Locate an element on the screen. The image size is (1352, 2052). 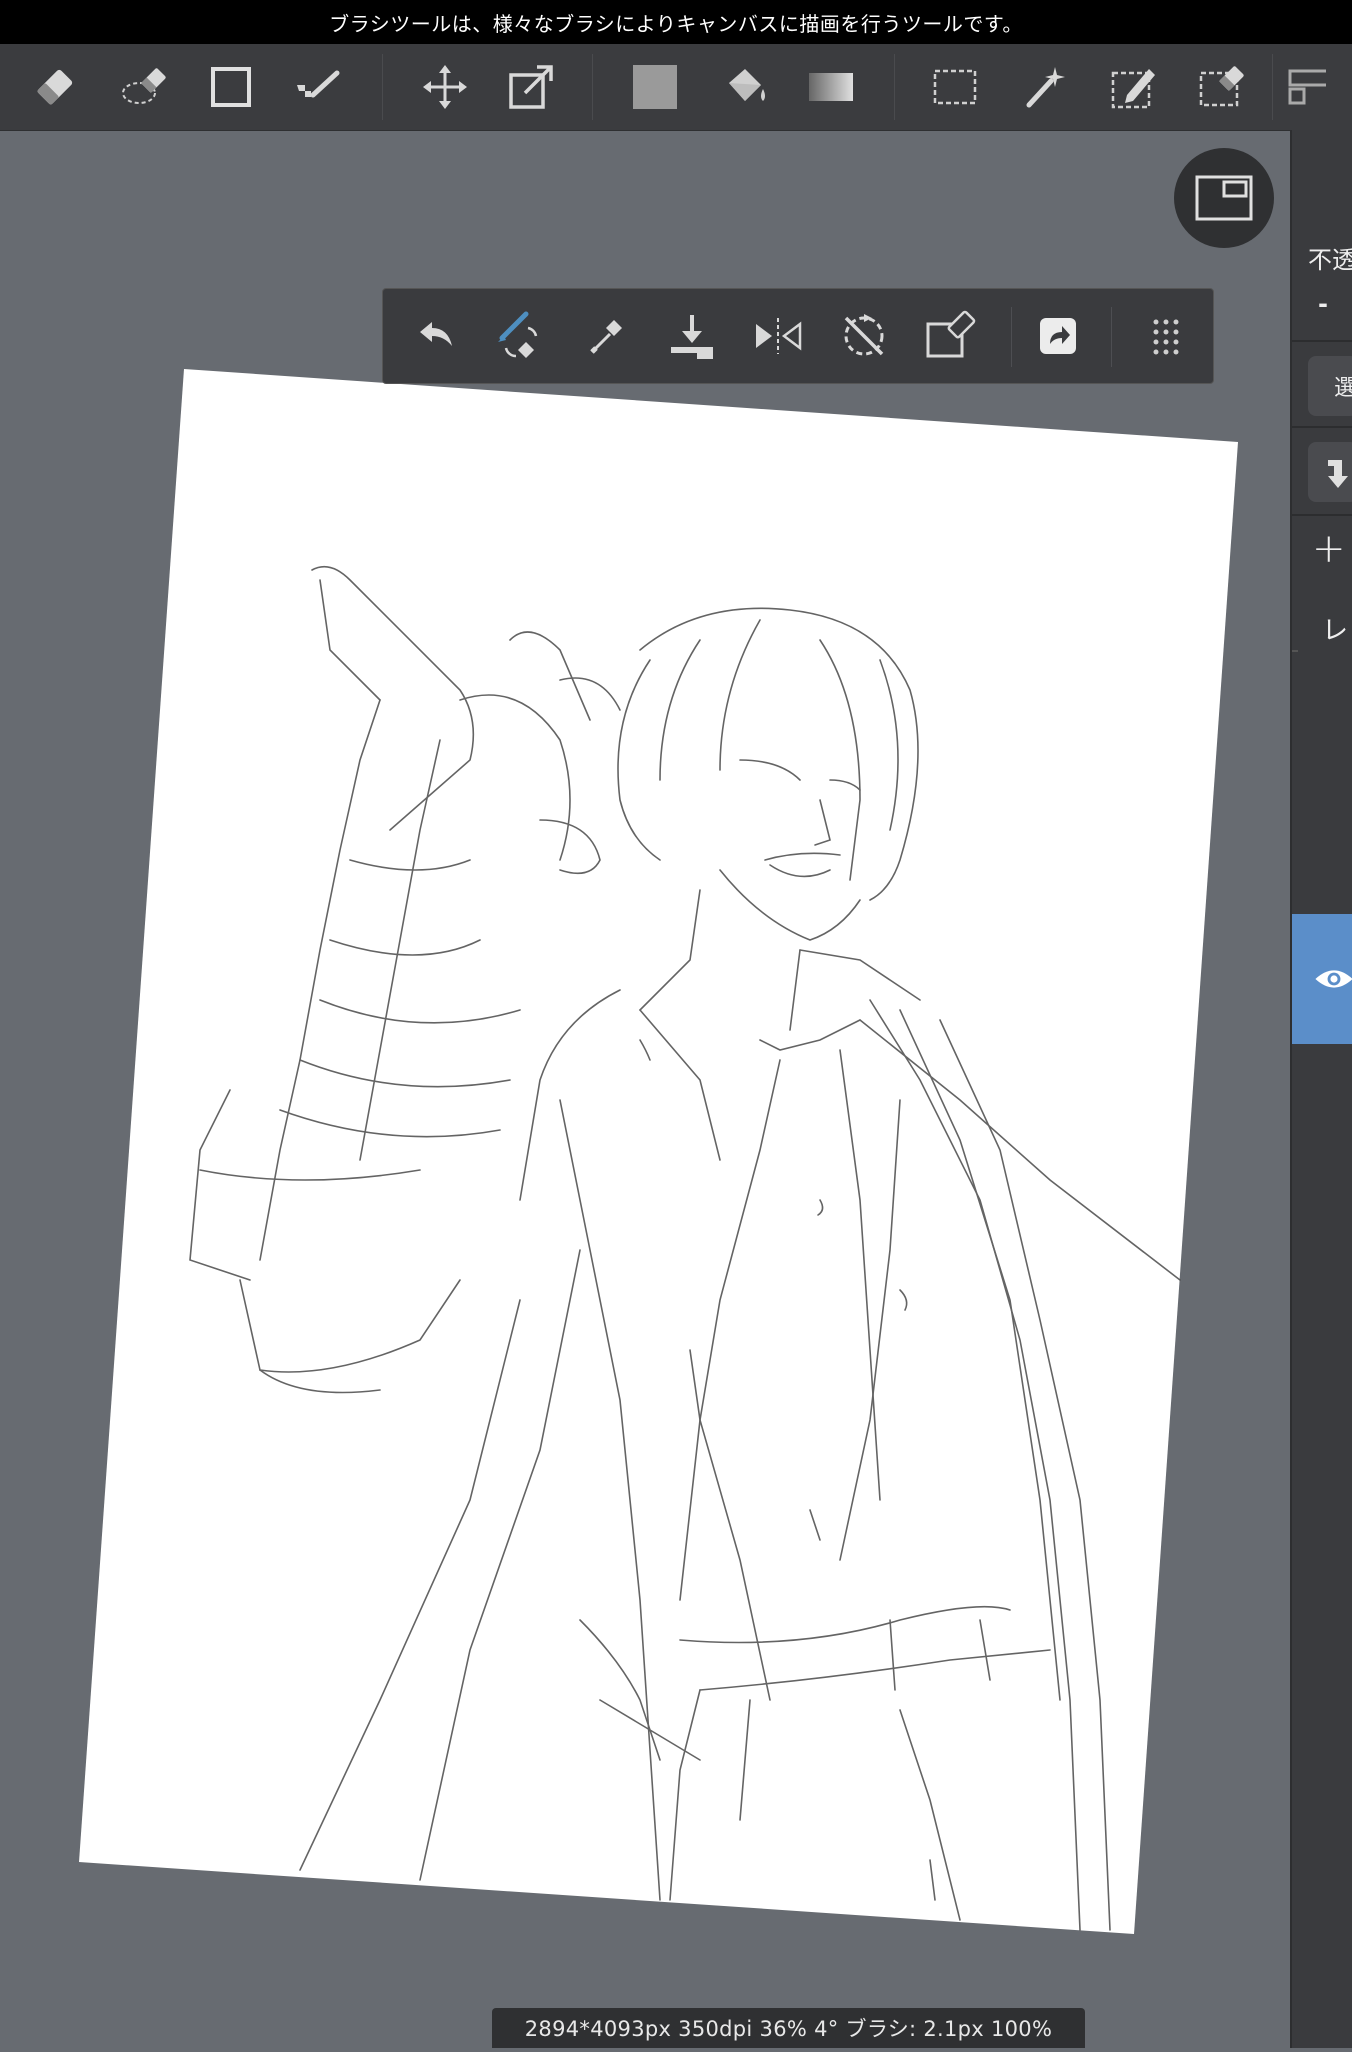
layer-panel: 不透 - 選 + レ is located at coordinates (1321, 1089).